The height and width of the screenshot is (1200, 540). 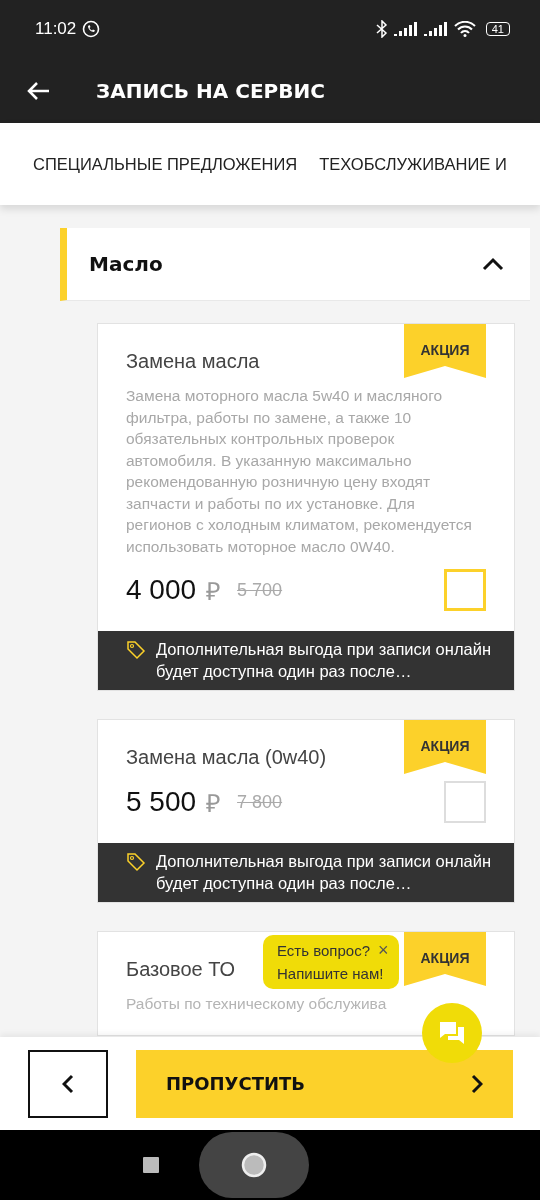 What do you see at coordinates (295, 264) in the screenshot?
I see `section-header: Масло` at bounding box center [295, 264].